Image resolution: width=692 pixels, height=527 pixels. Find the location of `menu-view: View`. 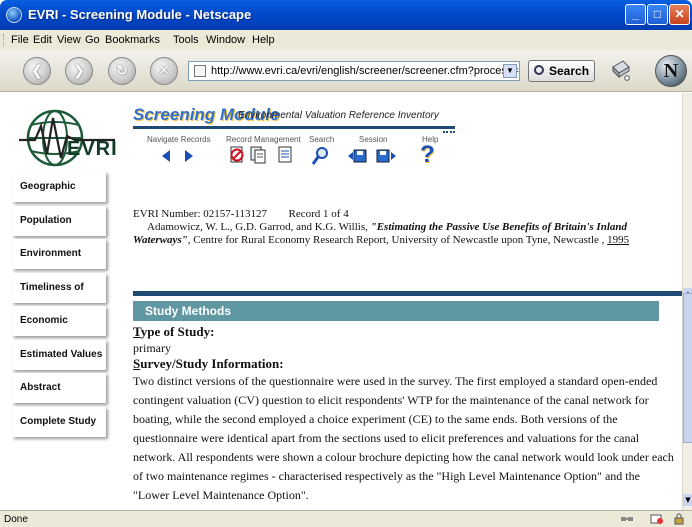

menu-view: View is located at coordinates (69, 40).